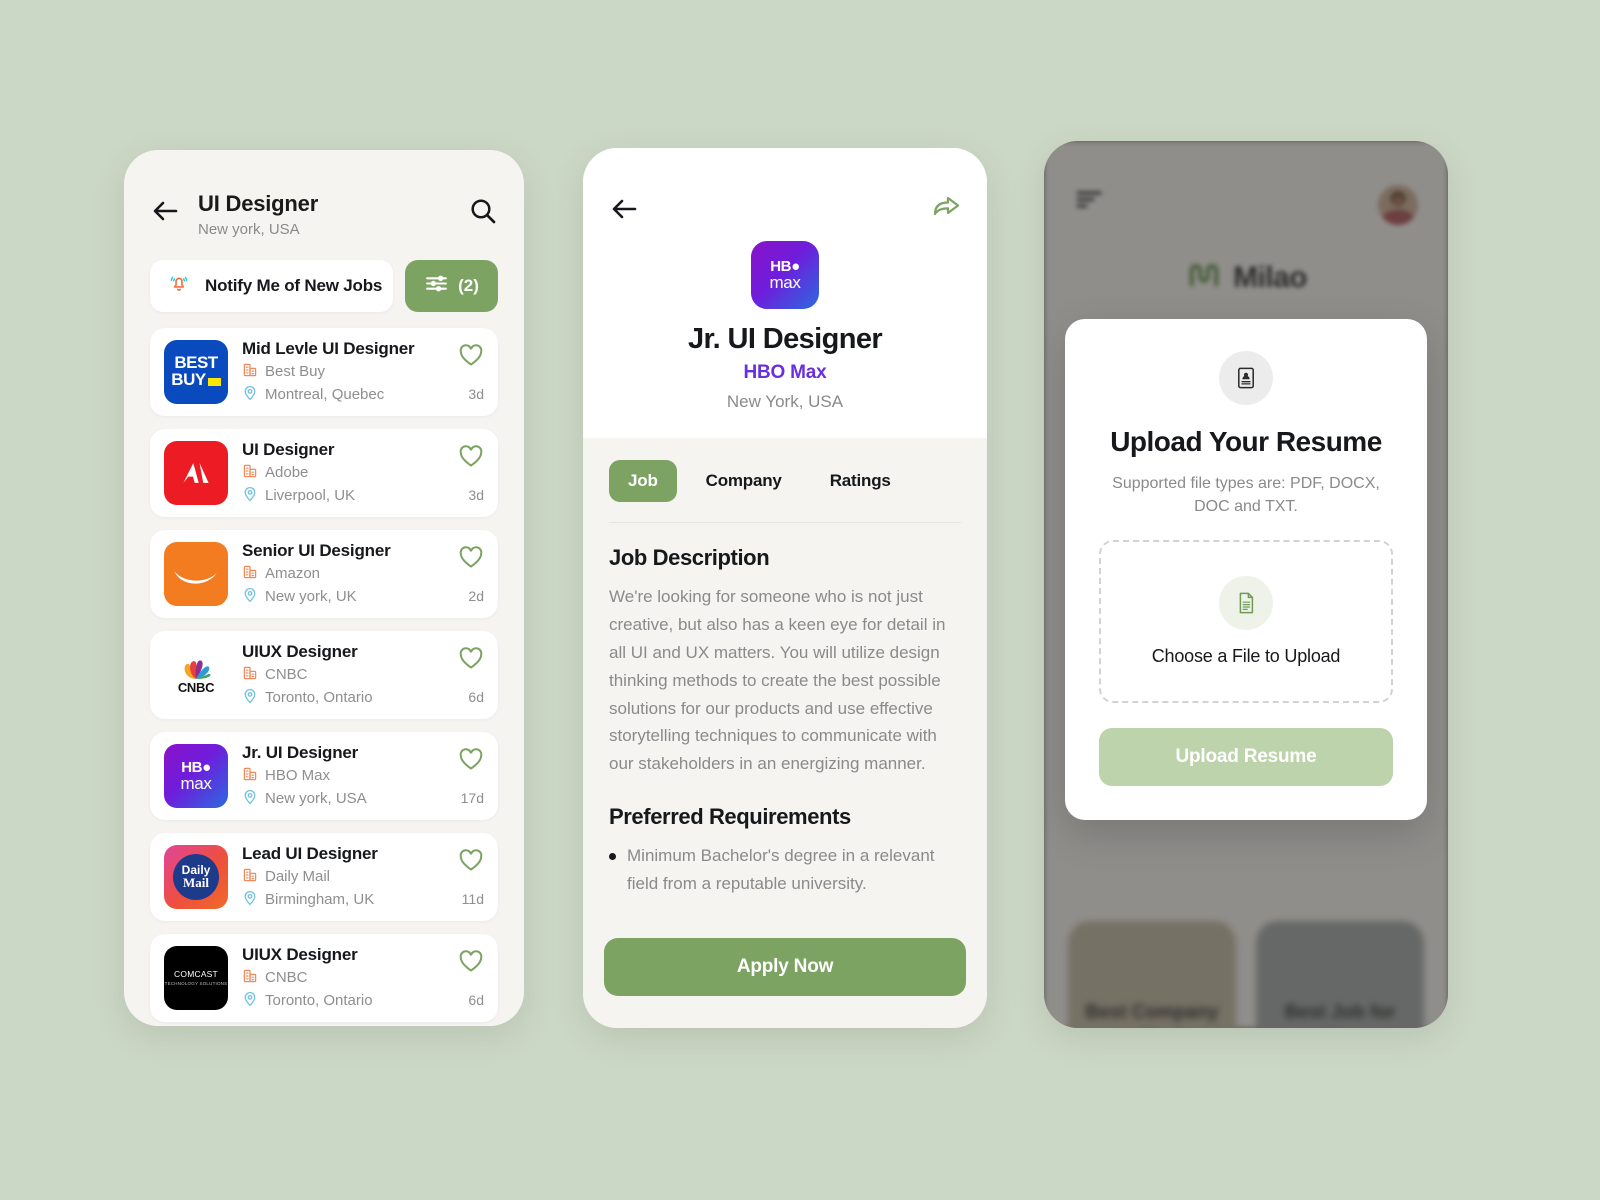 This screenshot has width=1600, height=1200. I want to click on filter-button: (2), so click(451, 285).